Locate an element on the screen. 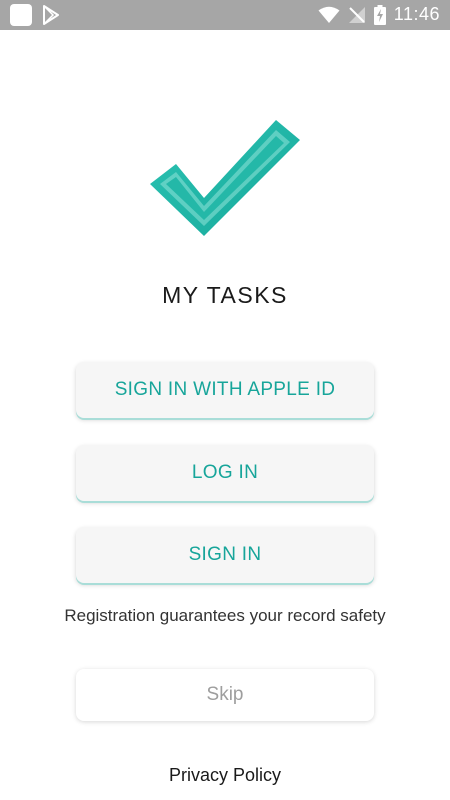 The height and width of the screenshot is (800, 450). sign-in-button: SIGN IN is located at coordinates (225, 555).